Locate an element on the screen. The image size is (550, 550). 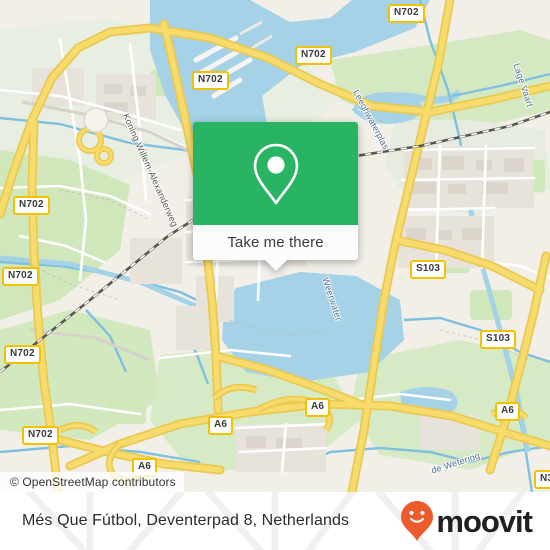
moovit-smiley-pin-icon is located at coordinates (417, 521).